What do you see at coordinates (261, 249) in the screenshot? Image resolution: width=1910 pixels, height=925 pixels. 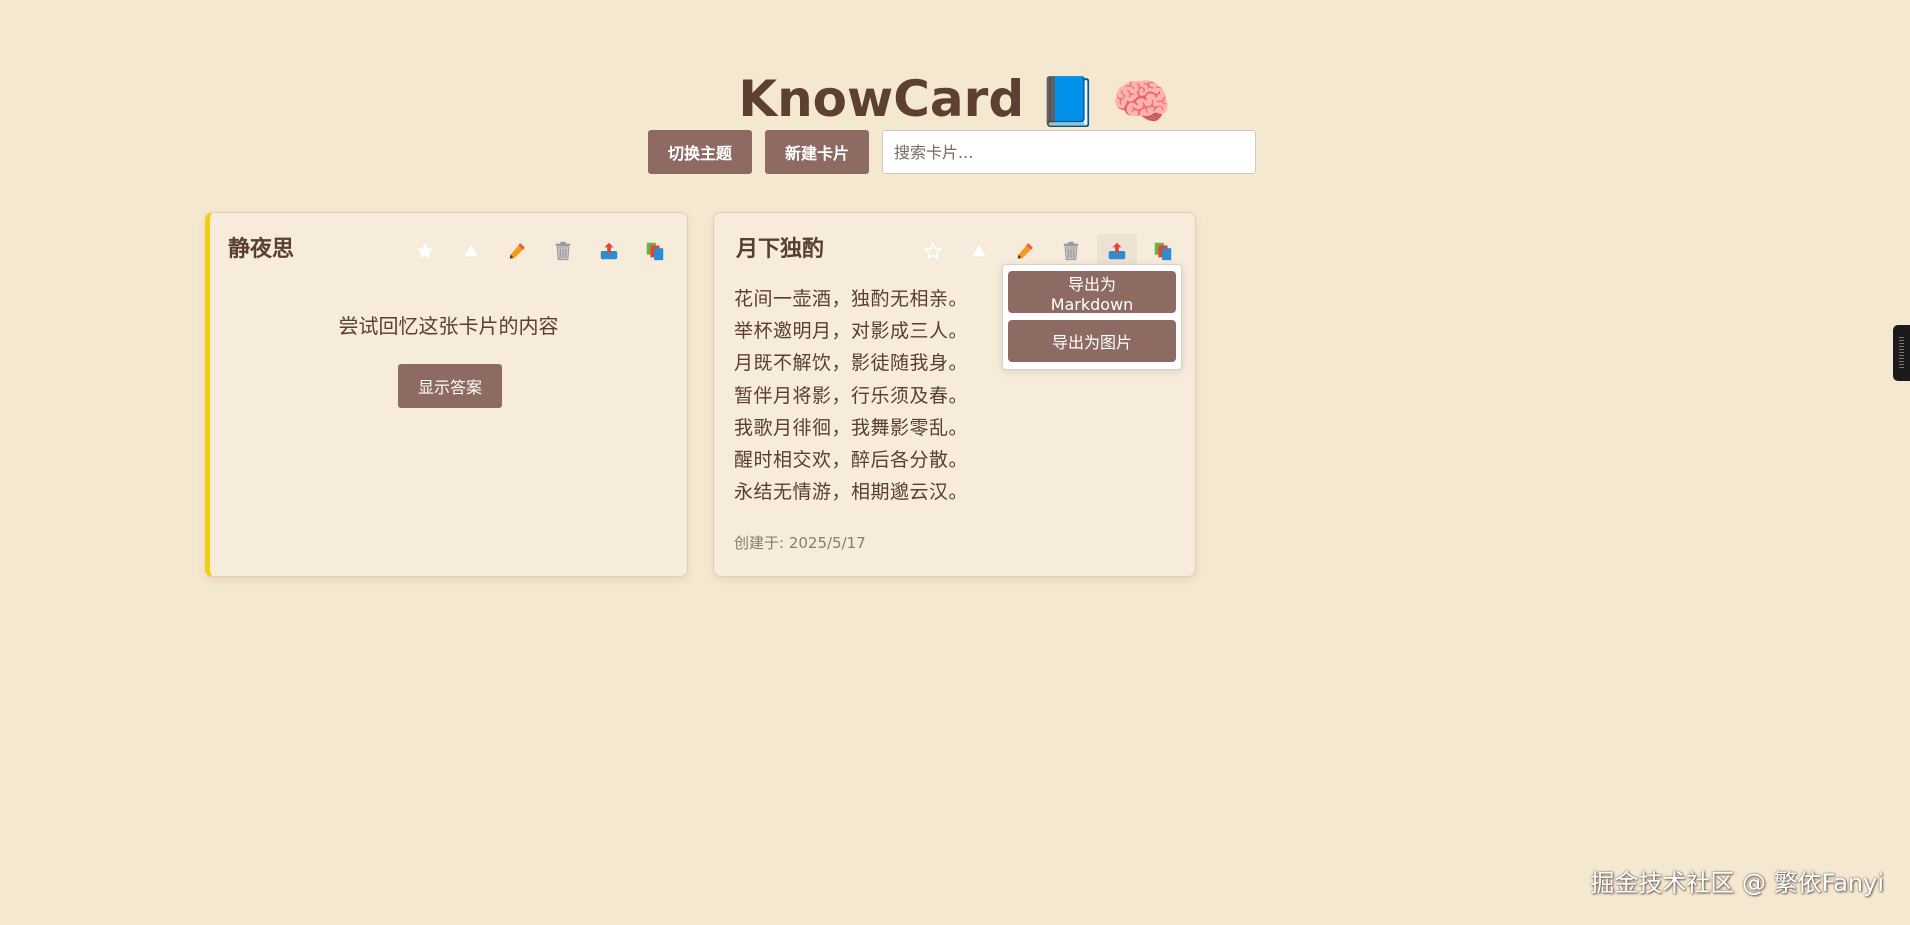 I see `card-title: 静夜思` at bounding box center [261, 249].